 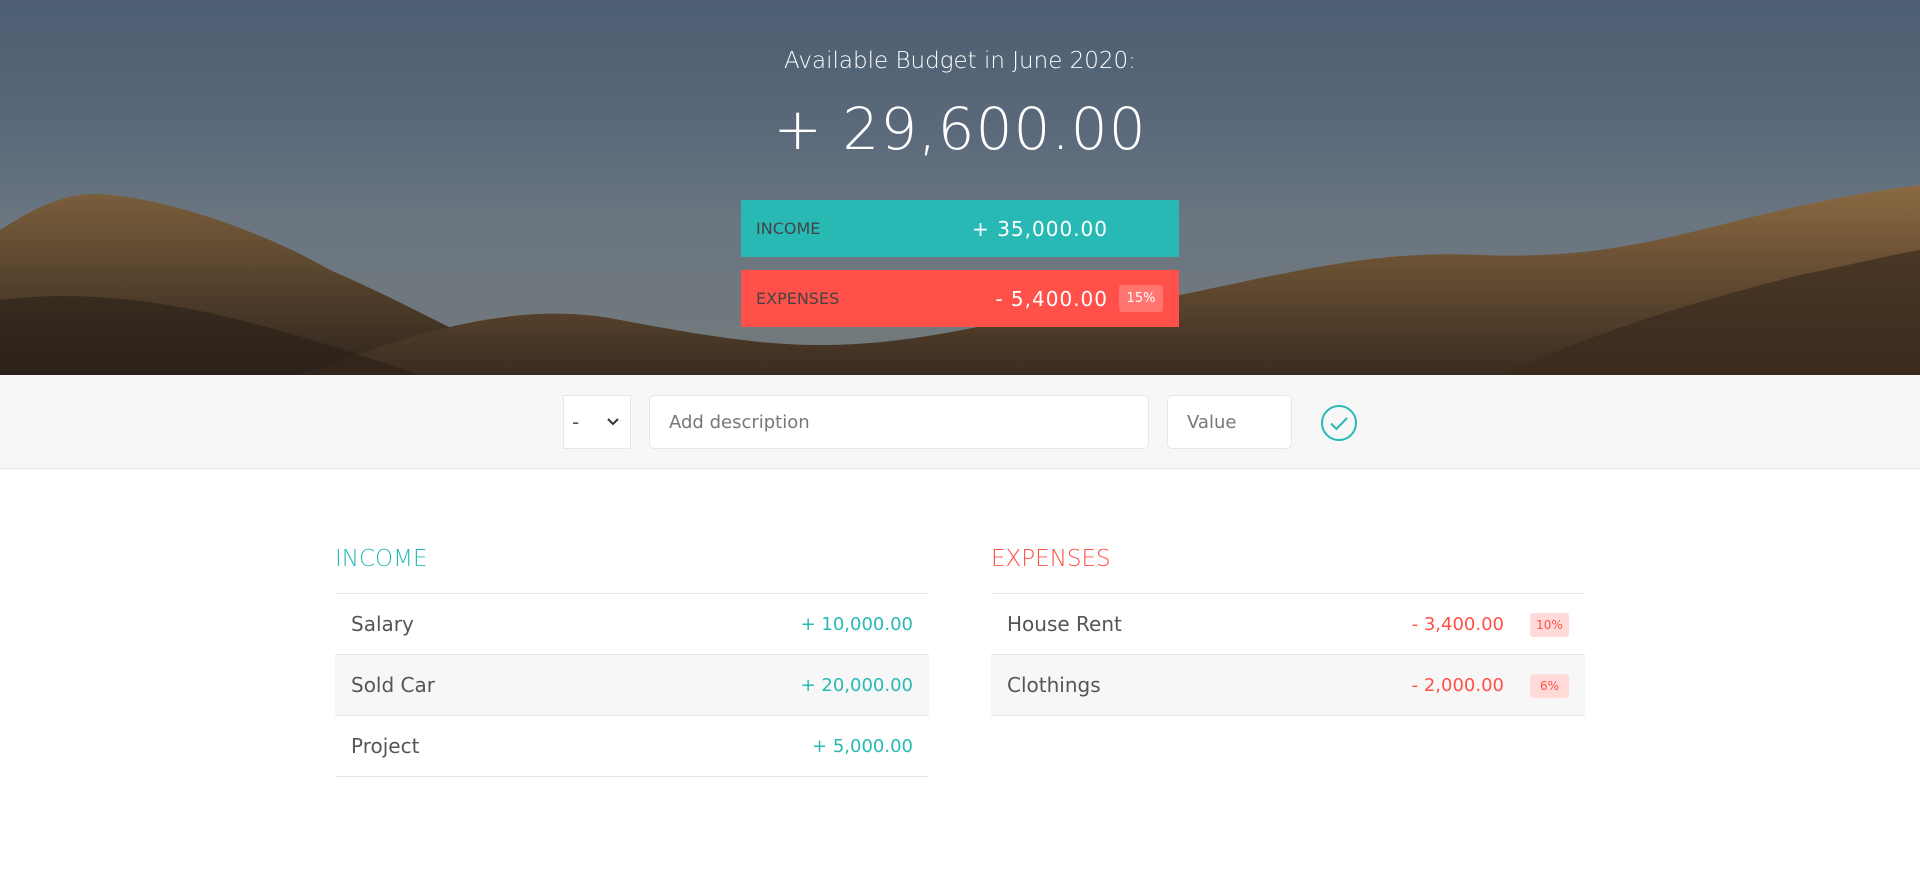 What do you see at coordinates (1549, 686) in the screenshot?
I see `item-percentage-badge: 6%` at bounding box center [1549, 686].